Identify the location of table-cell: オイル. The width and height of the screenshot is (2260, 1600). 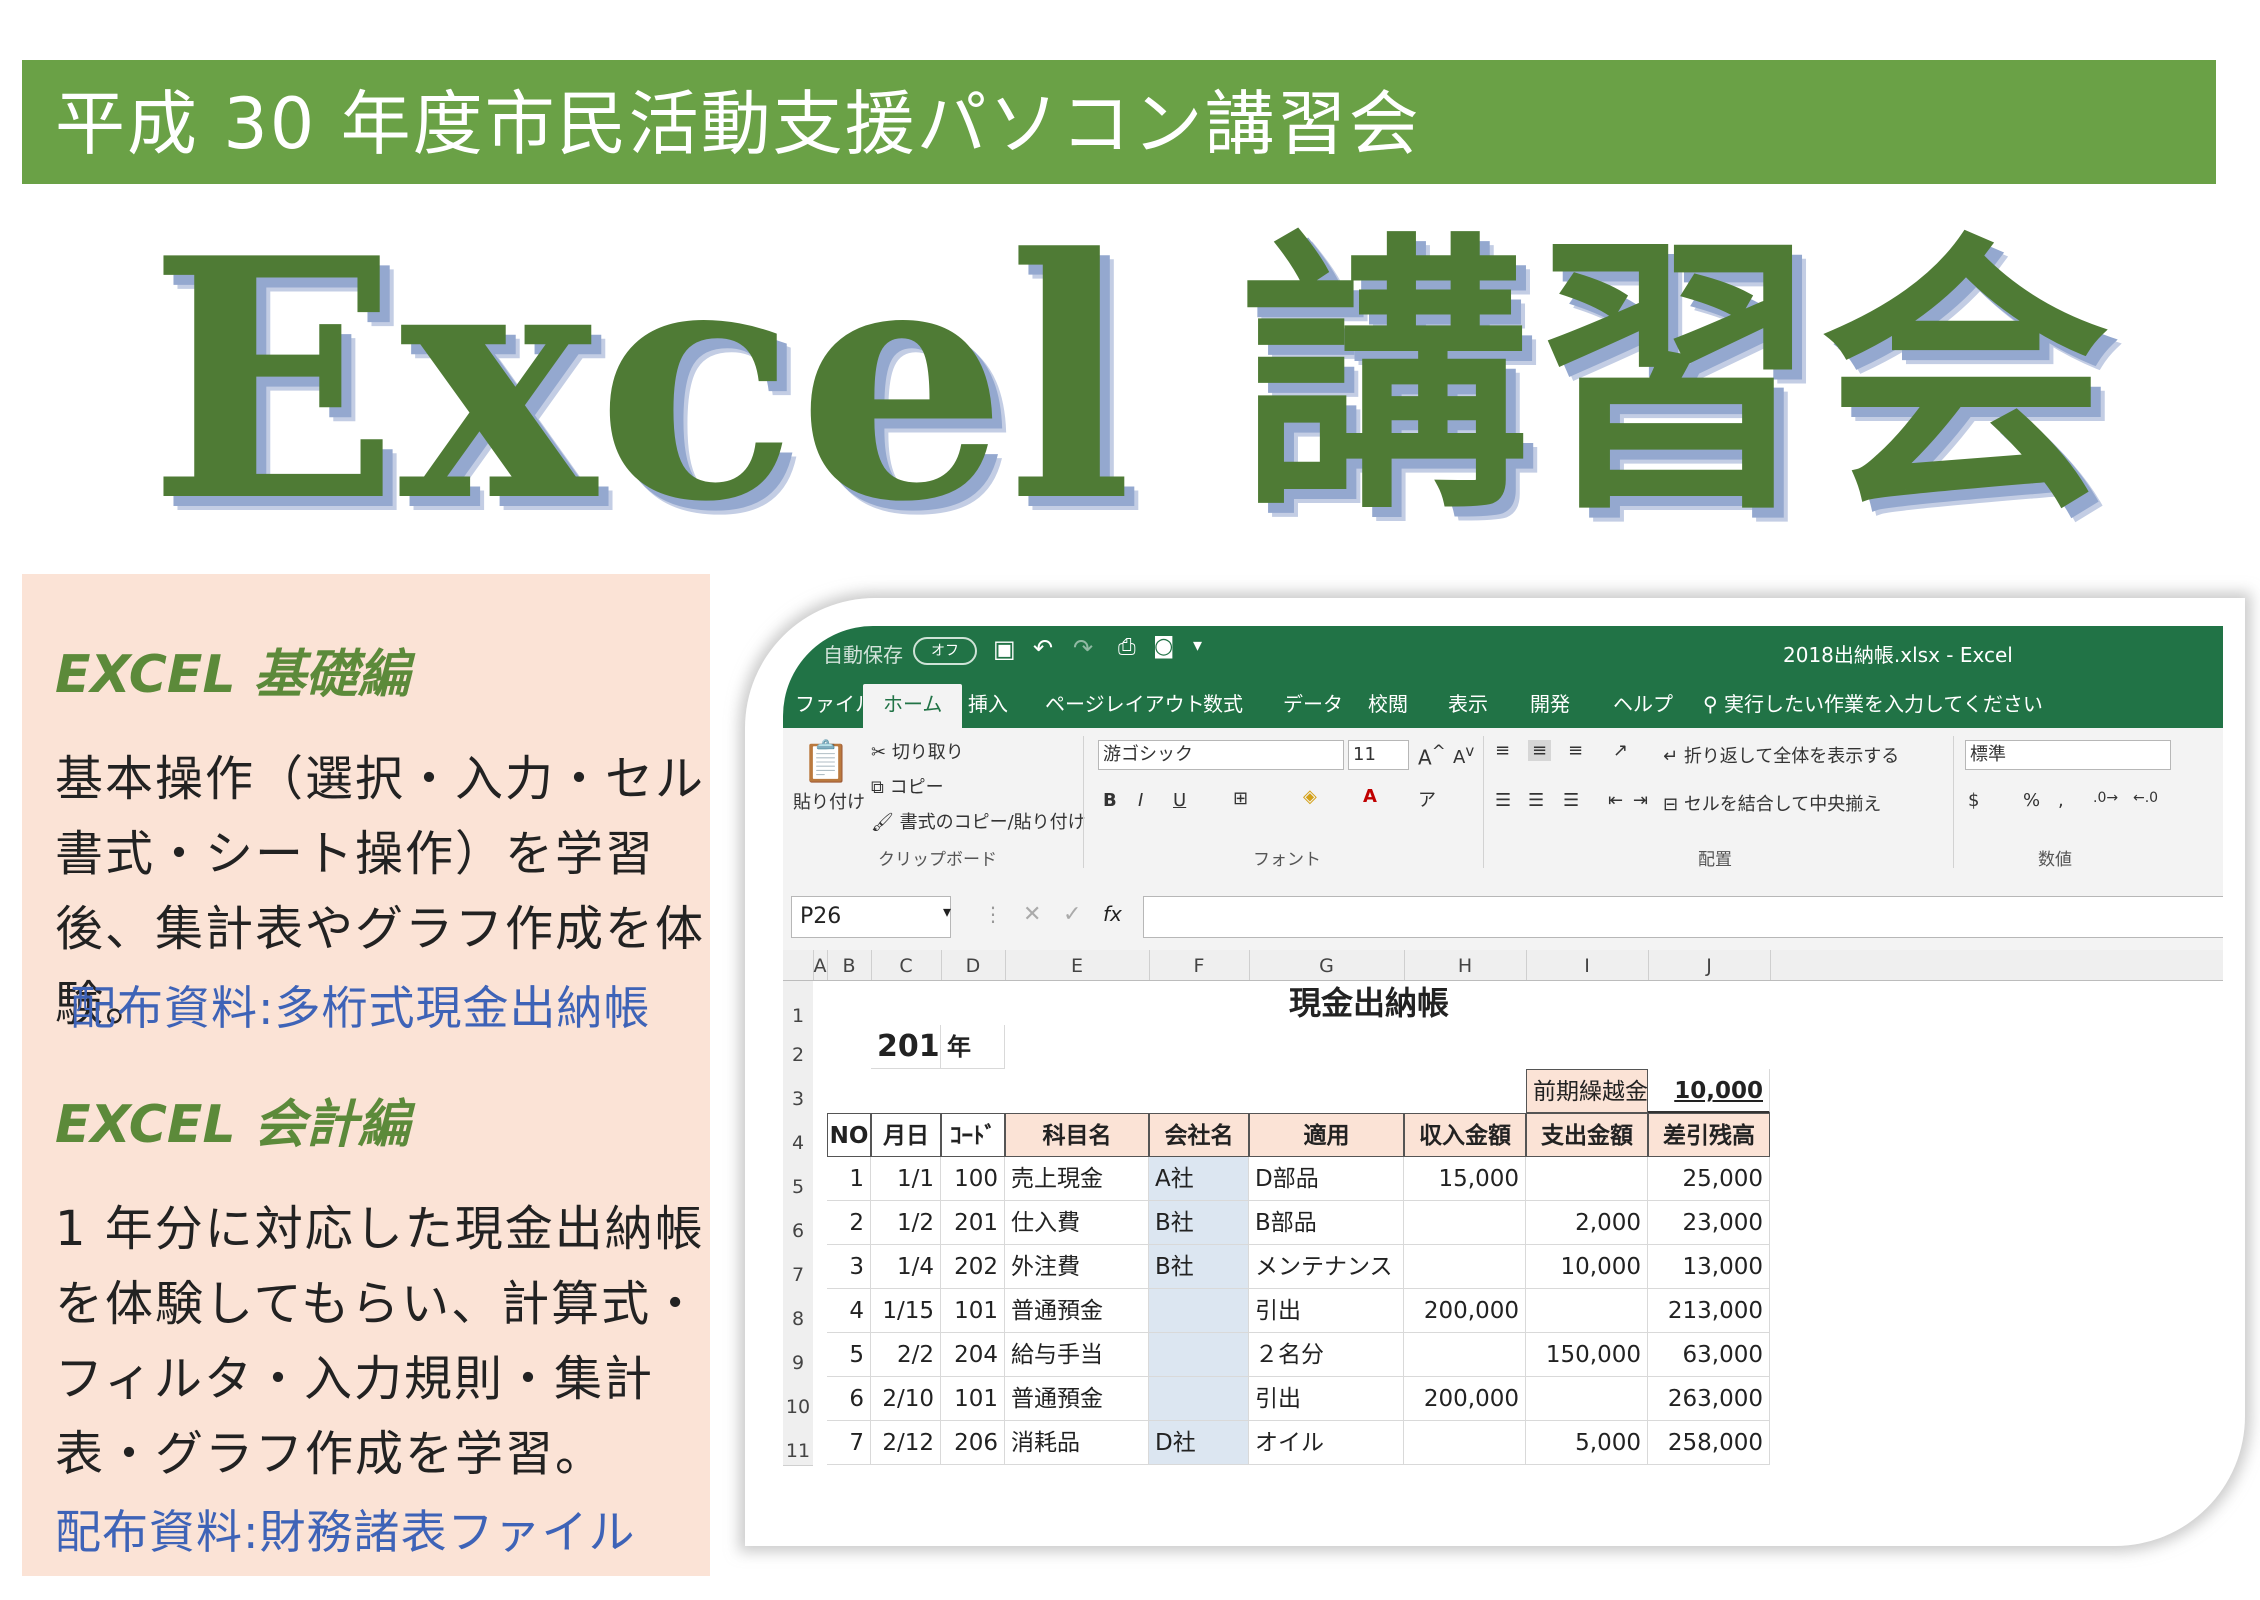
(1326, 1443).